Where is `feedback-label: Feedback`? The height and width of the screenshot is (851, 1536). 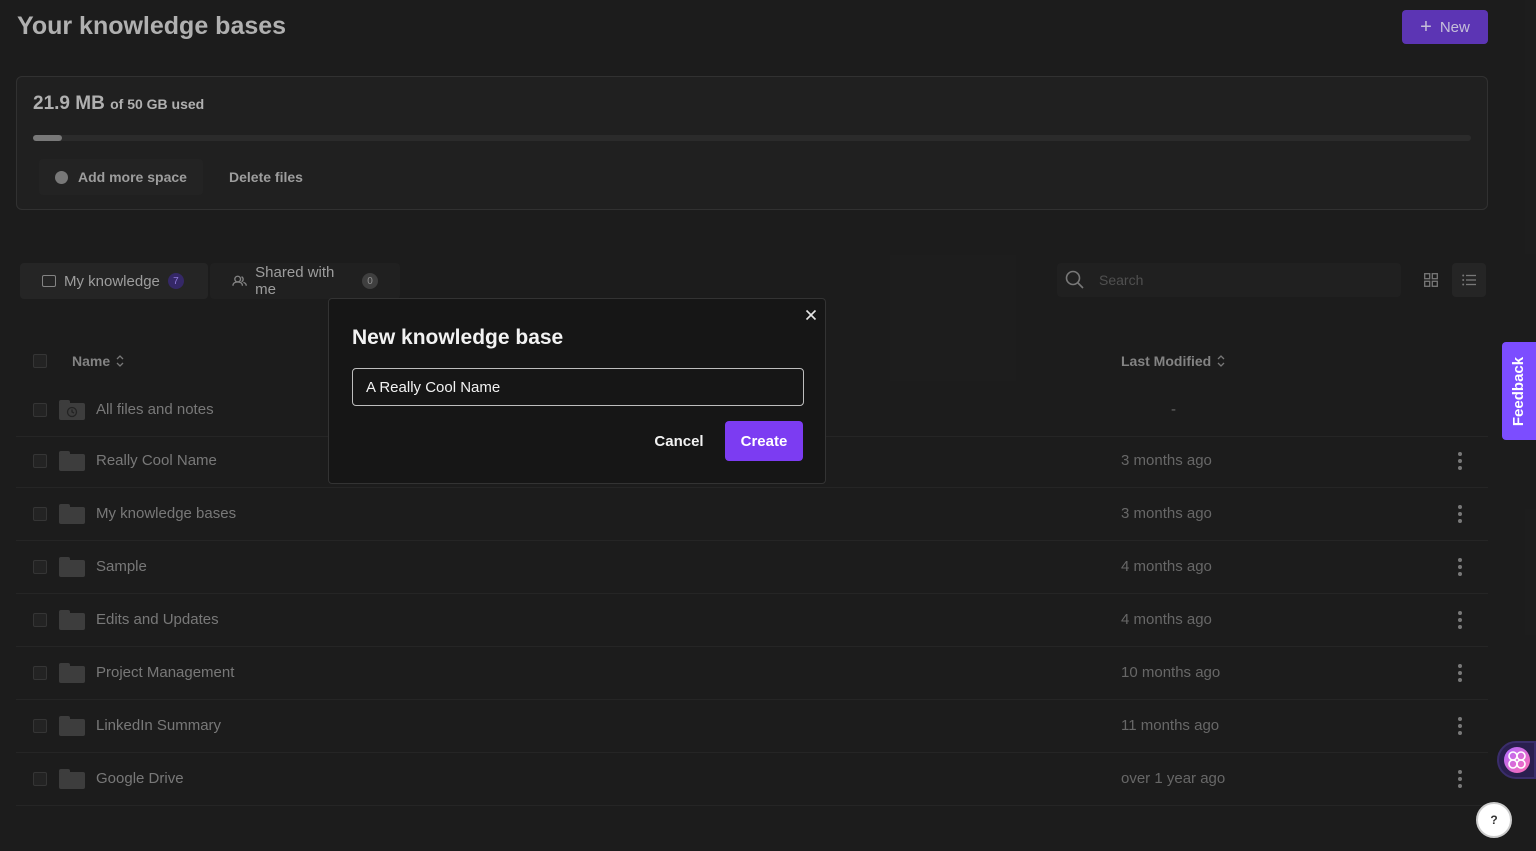
feedback-label: Feedback is located at coordinates (1519, 391).